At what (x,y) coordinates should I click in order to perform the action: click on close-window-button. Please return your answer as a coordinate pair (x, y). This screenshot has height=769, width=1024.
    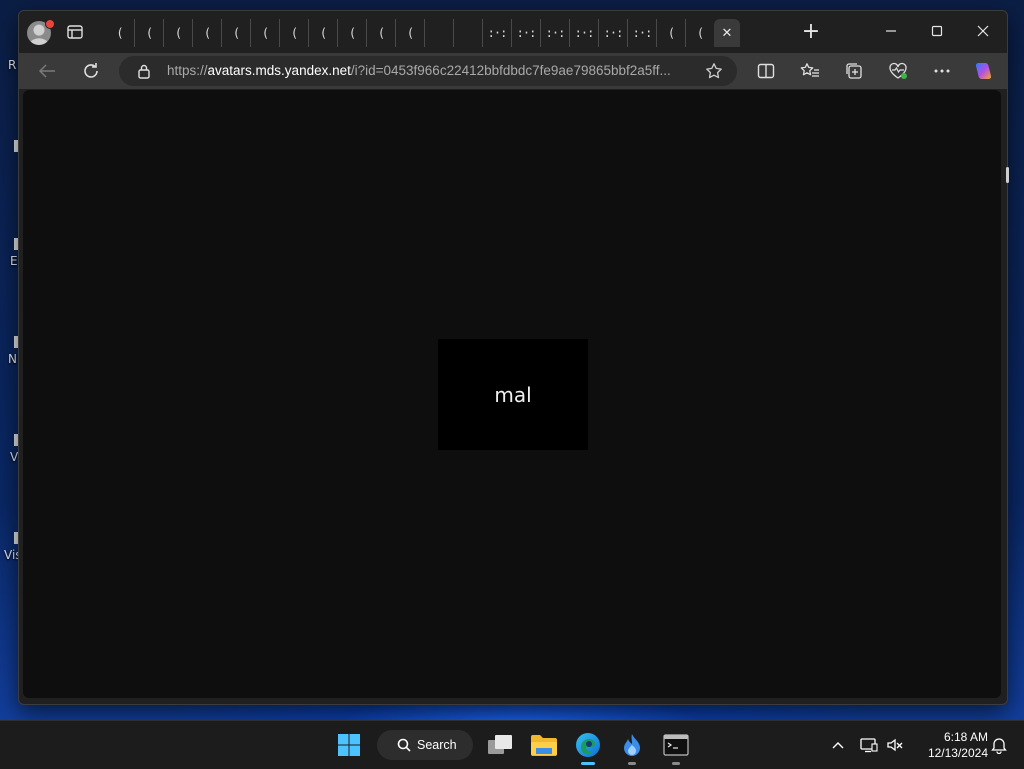
    Looking at the image, I should click on (983, 31).